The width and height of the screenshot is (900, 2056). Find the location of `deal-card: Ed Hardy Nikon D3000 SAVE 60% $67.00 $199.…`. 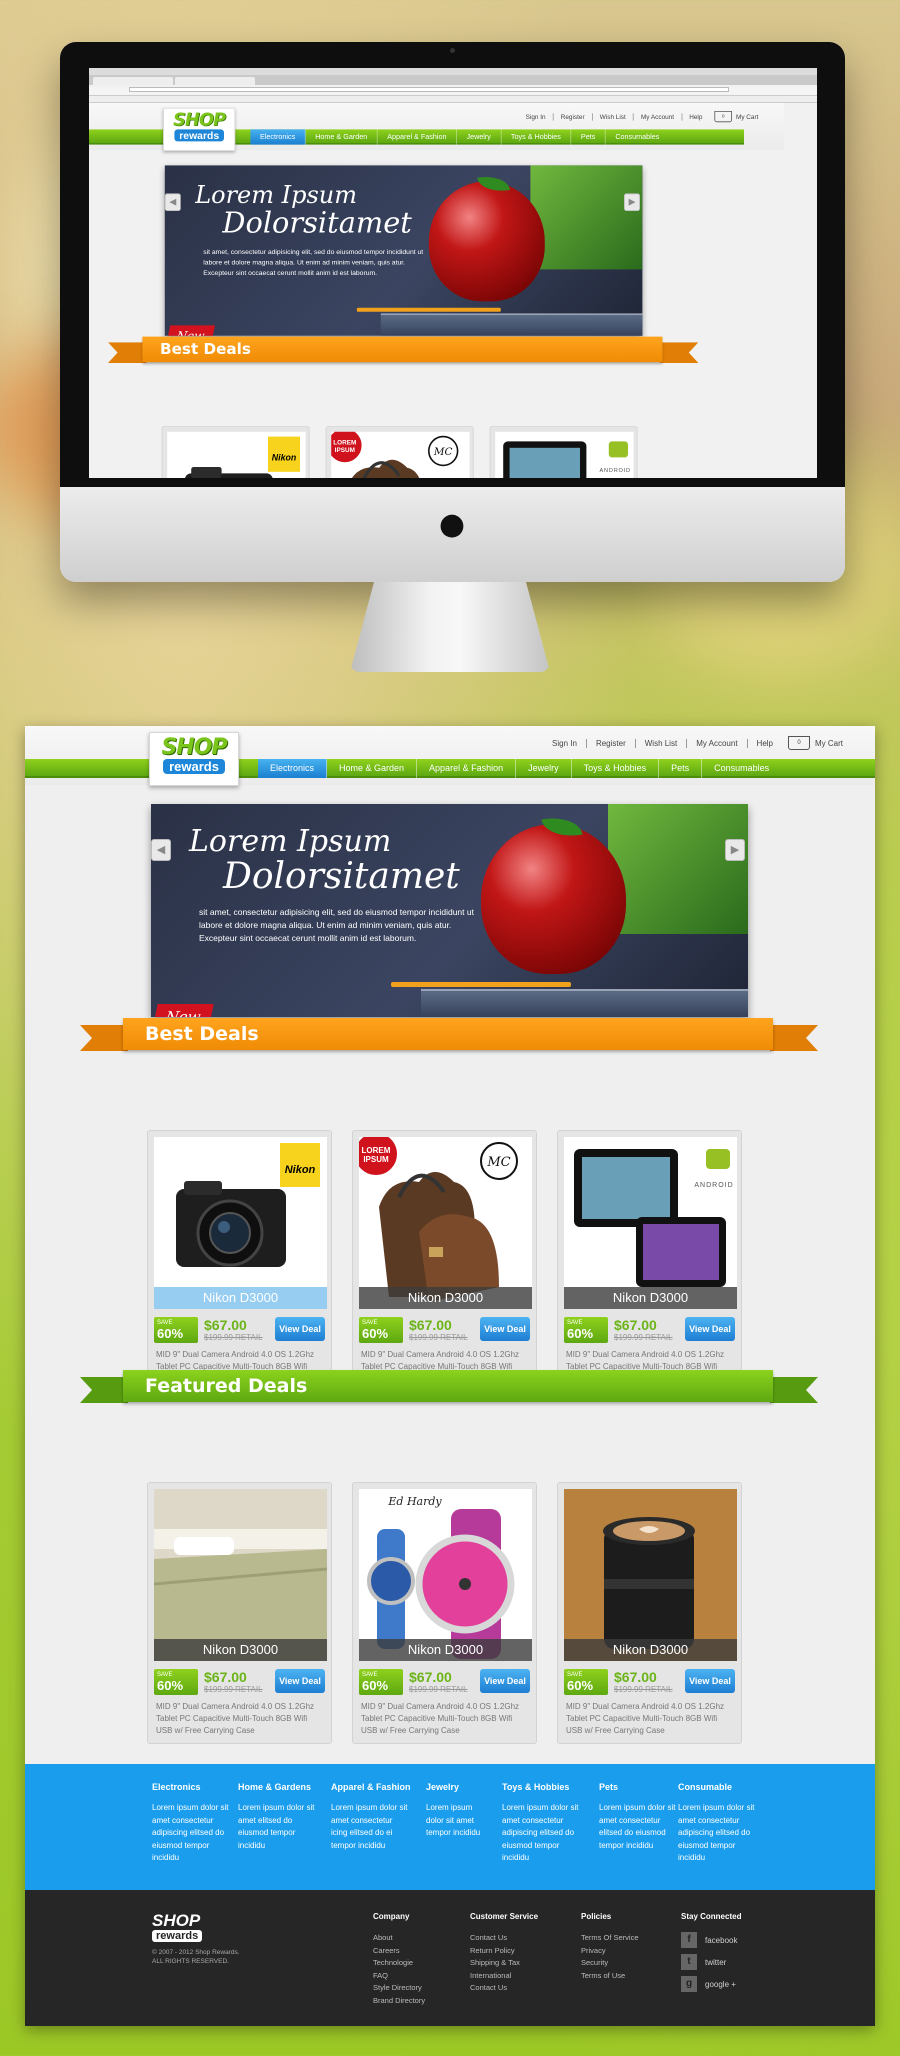

deal-card: Ed Hardy Nikon D3000 SAVE 60% $67.00 $199.… is located at coordinates (444, 1613).